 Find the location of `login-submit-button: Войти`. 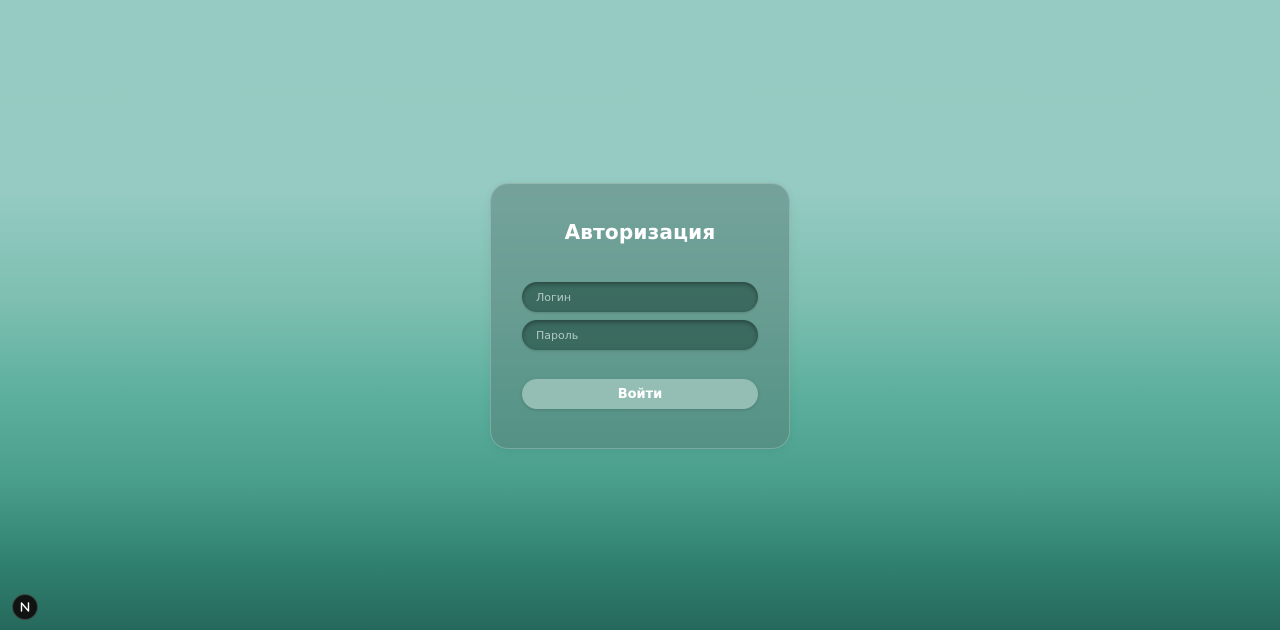

login-submit-button: Войти is located at coordinates (640, 394).